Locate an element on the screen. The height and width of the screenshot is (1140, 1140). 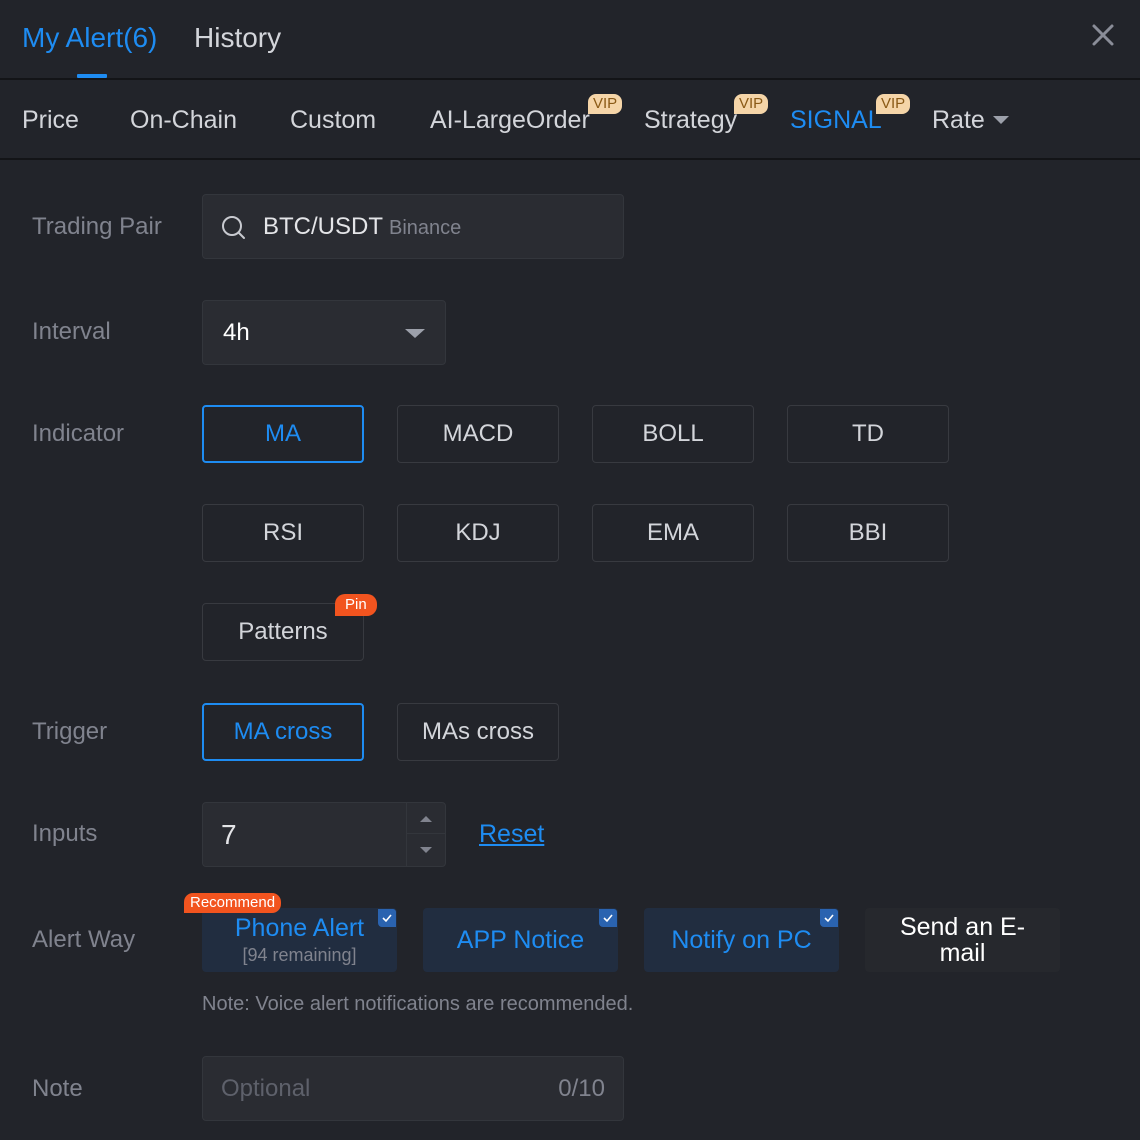
notify-pc-label: Notify on PC is located at coordinates (741, 939).